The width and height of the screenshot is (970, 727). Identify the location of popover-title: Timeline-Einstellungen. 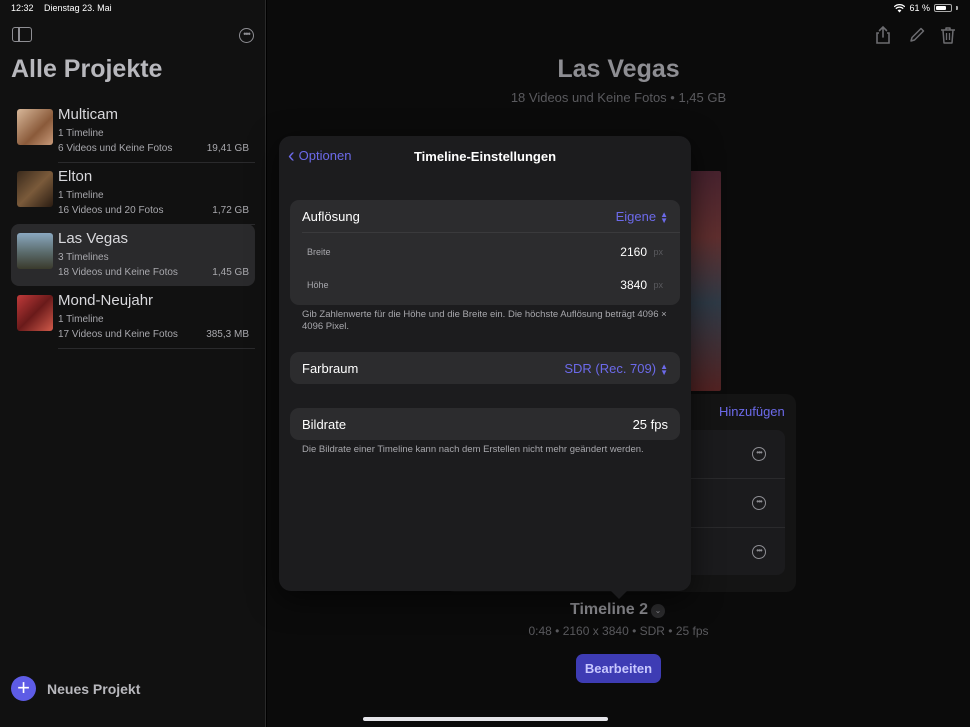
(485, 156).